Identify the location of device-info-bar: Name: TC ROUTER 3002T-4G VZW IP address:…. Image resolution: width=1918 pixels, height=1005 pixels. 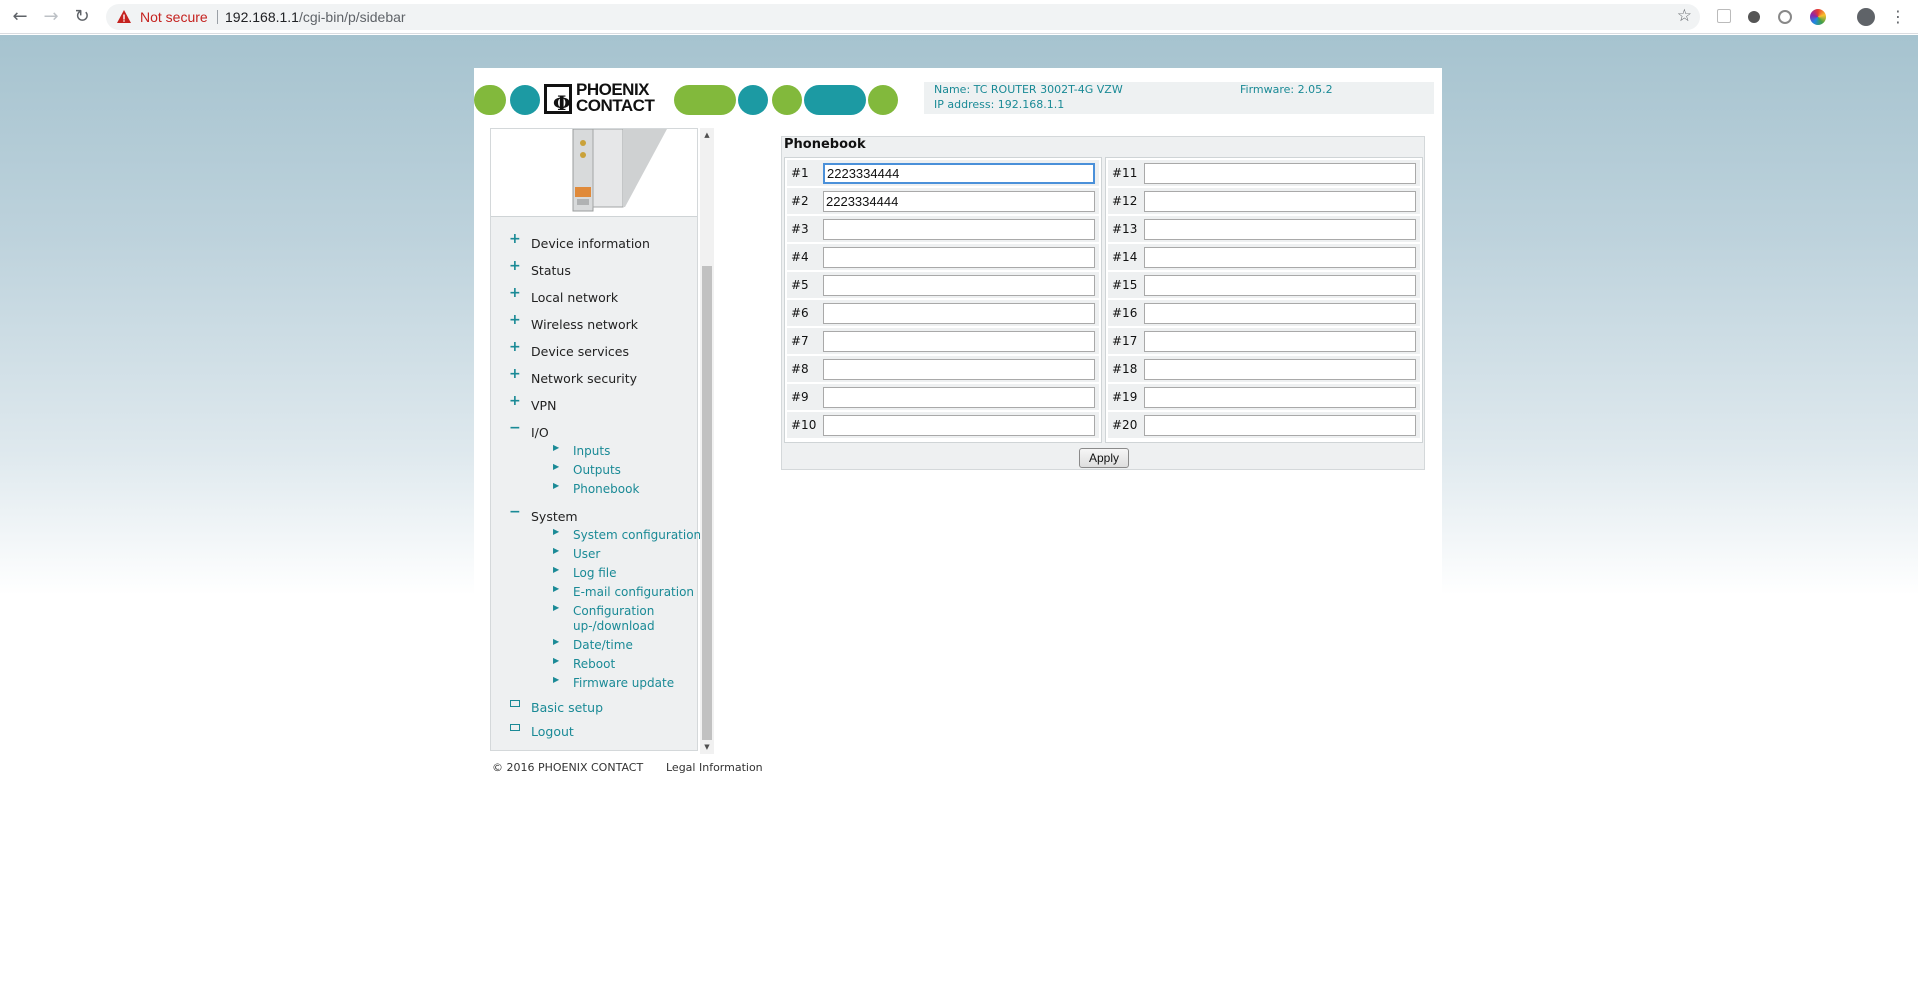
(1179, 98).